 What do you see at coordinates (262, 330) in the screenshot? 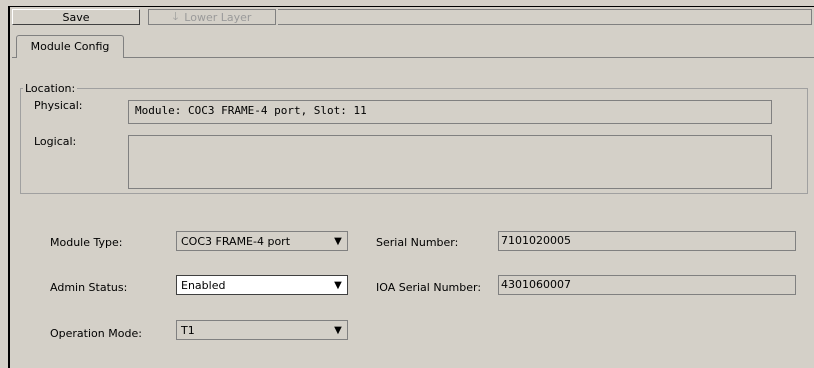
I see `operation-mode-select: T1 ▼` at bounding box center [262, 330].